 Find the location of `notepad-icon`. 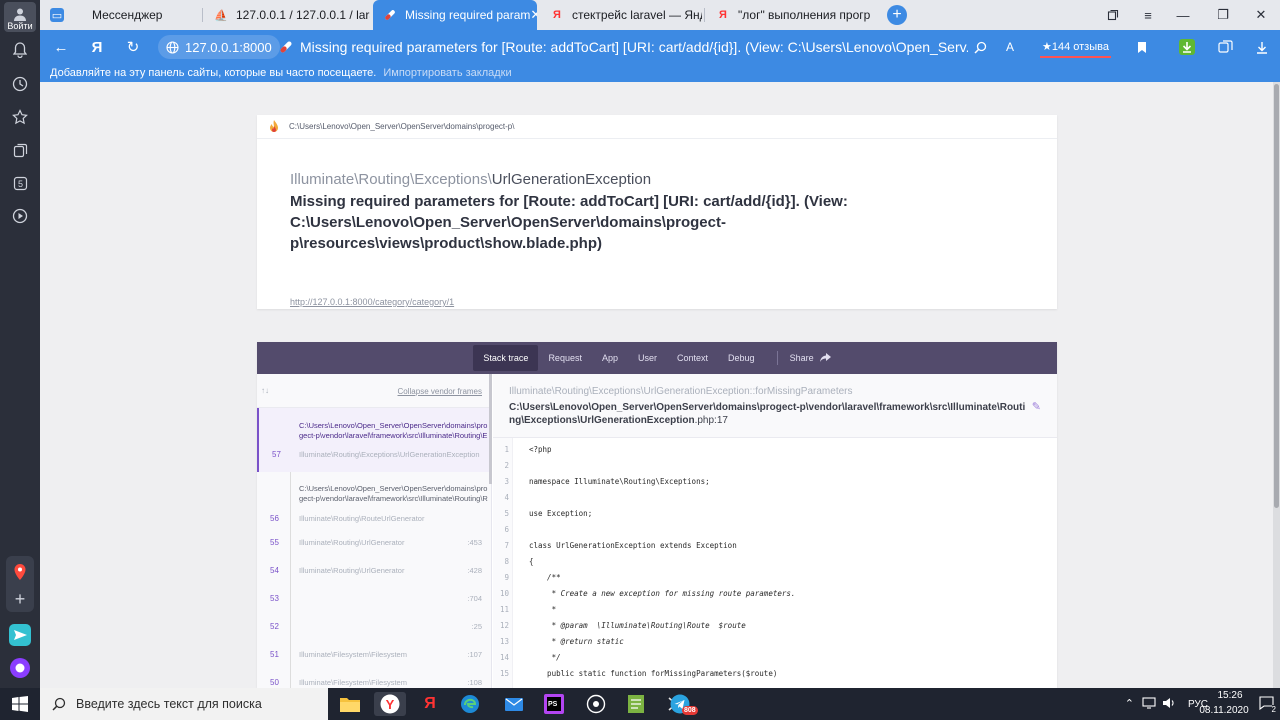

notepad-icon is located at coordinates (636, 704).